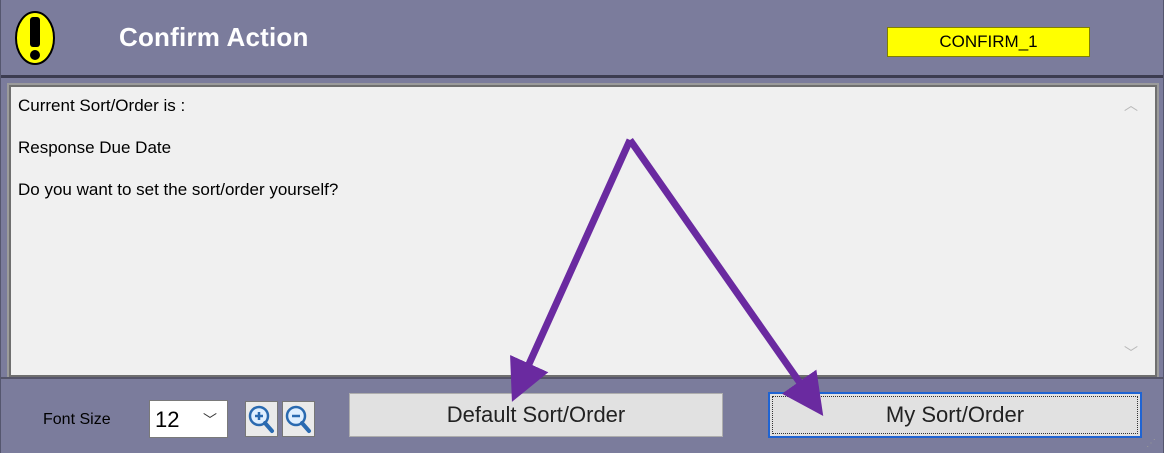 Image resolution: width=1164 pixels, height=453 pixels. I want to click on resize-grip-icon: ⋰, so click(1151, 443).